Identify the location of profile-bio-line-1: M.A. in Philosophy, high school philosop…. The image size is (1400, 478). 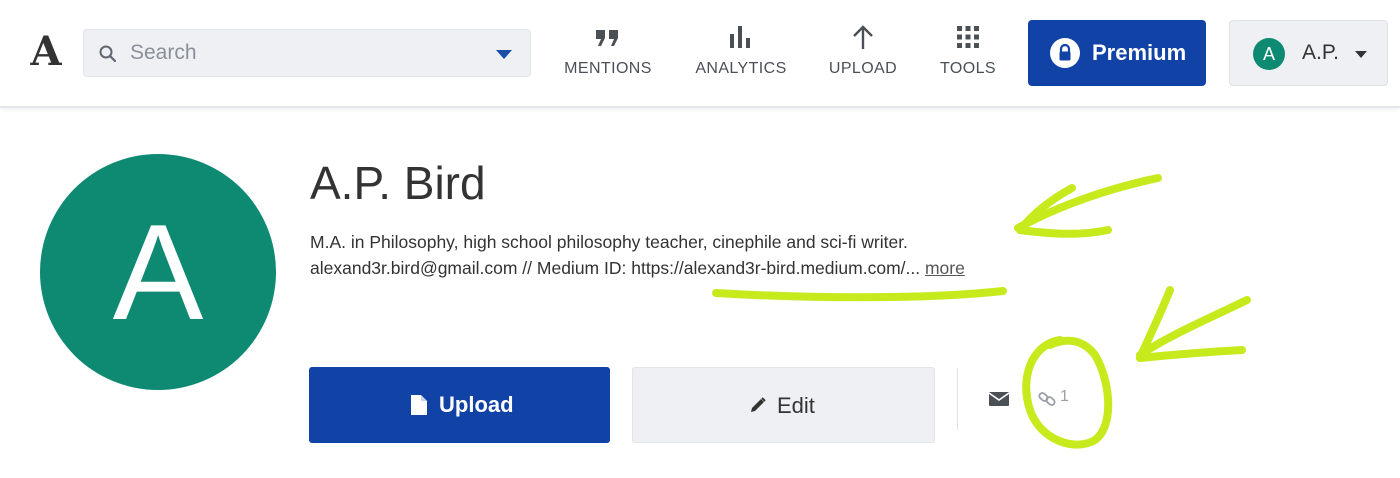
(609, 242).